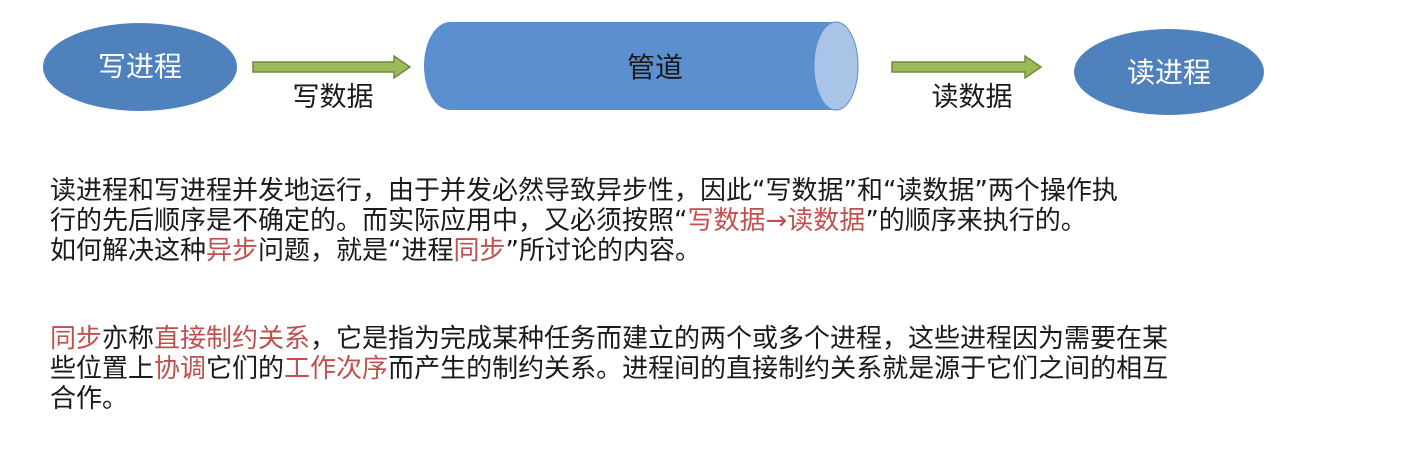 The width and height of the screenshot is (1417, 456). I want to click on write-process-label: 写进程, so click(140, 66).